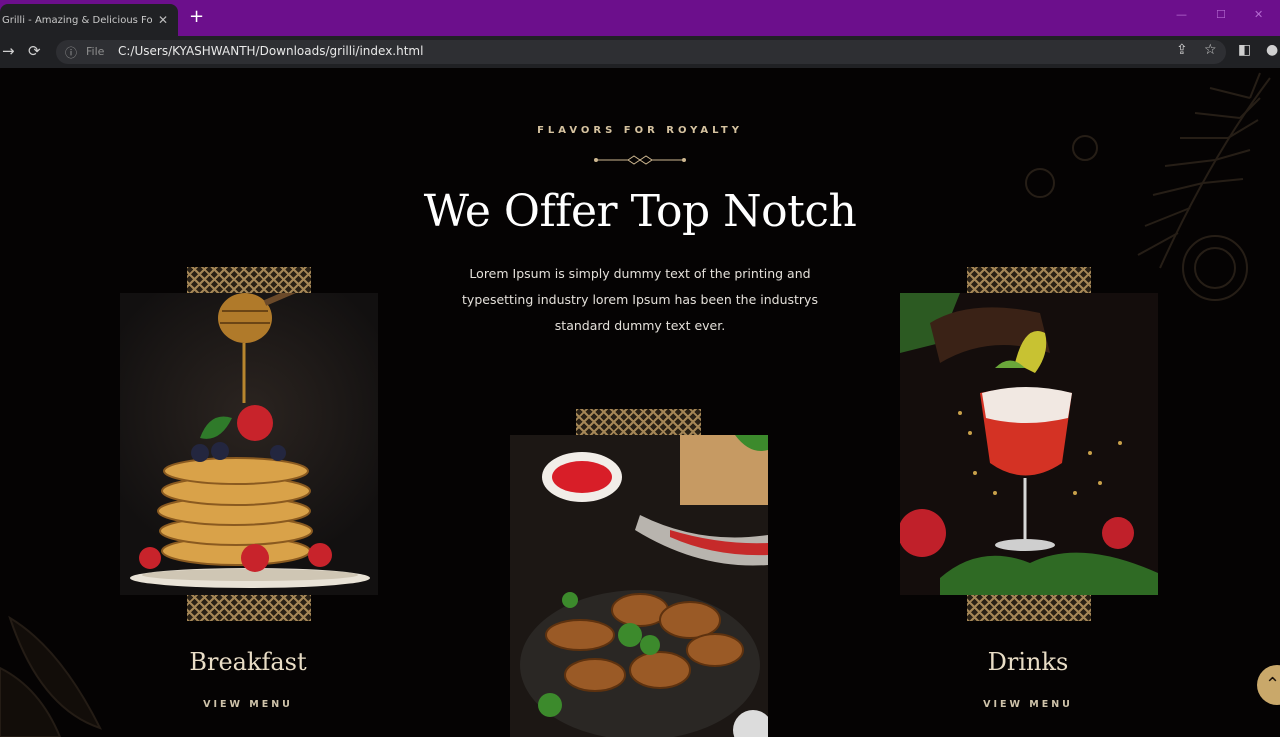 The image size is (1280, 737). Describe the element at coordinates (1028, 662) in the screenshot. I see `card-title-drinks: Drinks` at that location.